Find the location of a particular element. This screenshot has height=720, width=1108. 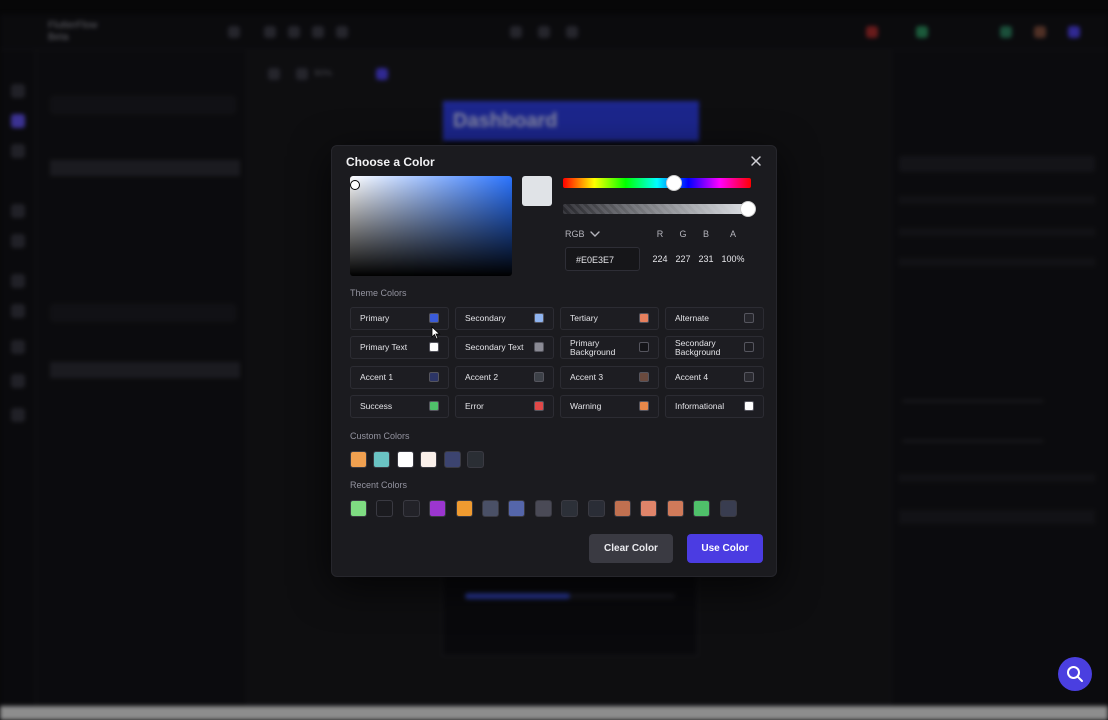

green-value: 227 is located at coordinates (683, 259).